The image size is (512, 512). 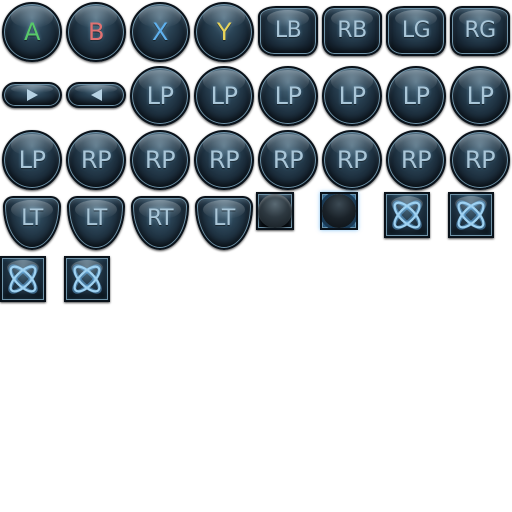 I want to click on lg-button-label: LG, so click(x=416, y=30).